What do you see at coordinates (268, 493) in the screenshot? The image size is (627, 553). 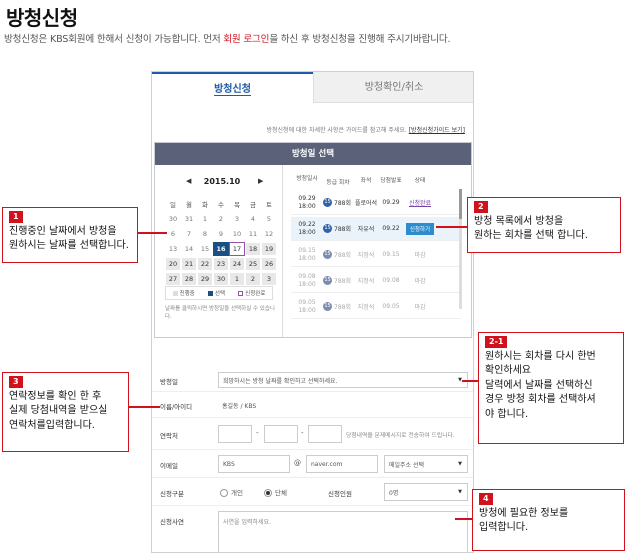 I see `radio-group` at bounding box center [268, 493].